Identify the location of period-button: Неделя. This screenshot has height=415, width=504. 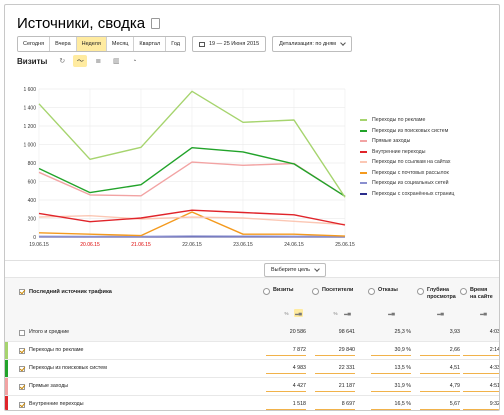
(91, 44).